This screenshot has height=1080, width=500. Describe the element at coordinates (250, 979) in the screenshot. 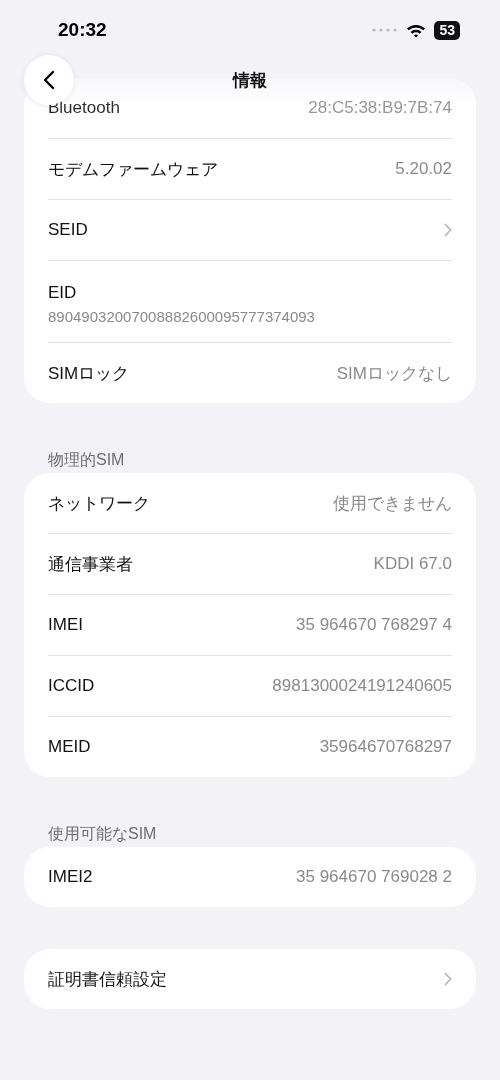

I see `settings-row: 証明書信頼設定` at that location.